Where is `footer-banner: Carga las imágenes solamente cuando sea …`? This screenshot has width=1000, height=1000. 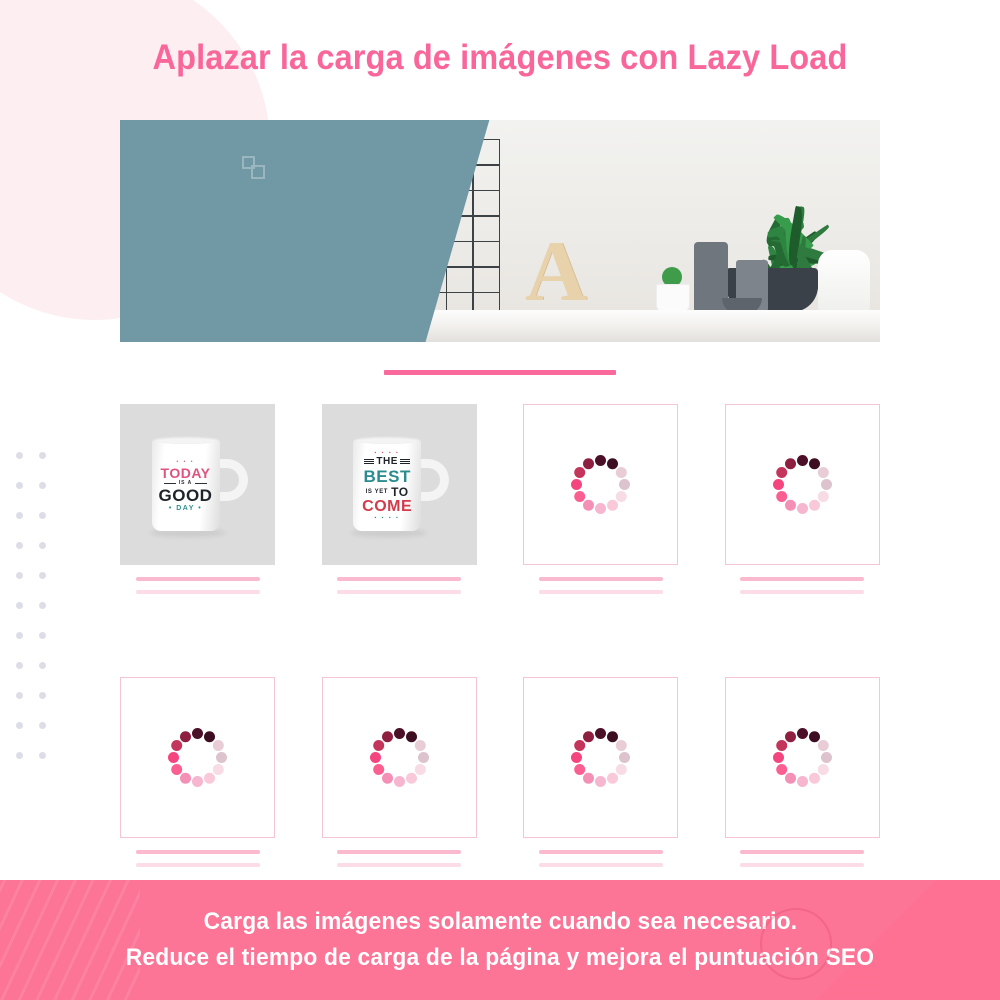 footer-banner: Carga las imágenes solamente cuando sea … is located at coordinates (500, 940).